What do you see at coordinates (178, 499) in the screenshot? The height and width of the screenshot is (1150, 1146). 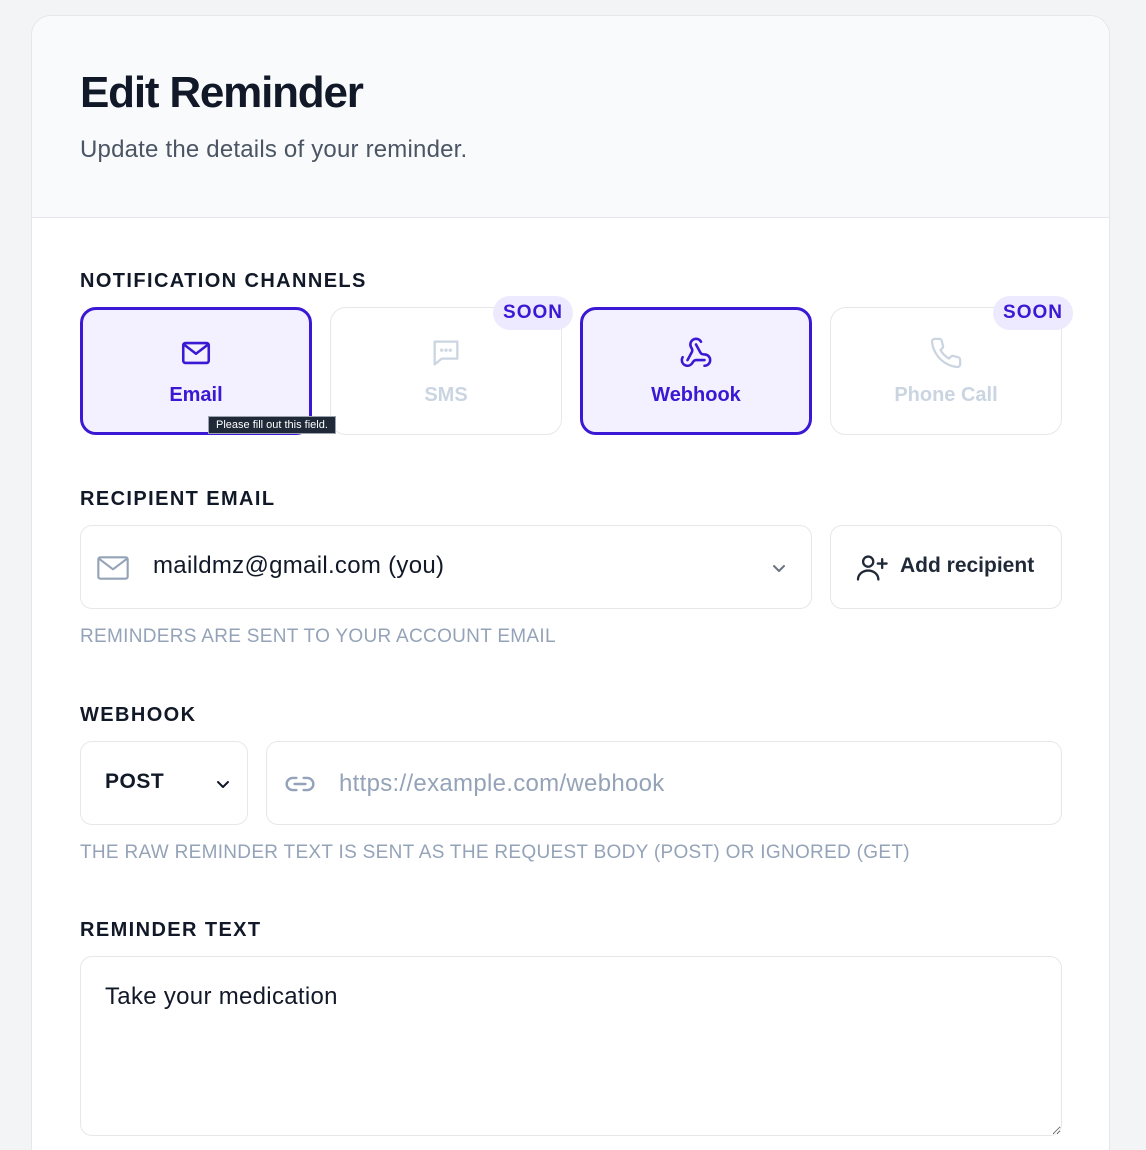 I see `recipient-label: RECIPIENT EMAIL` at bounding box center [178, 499].